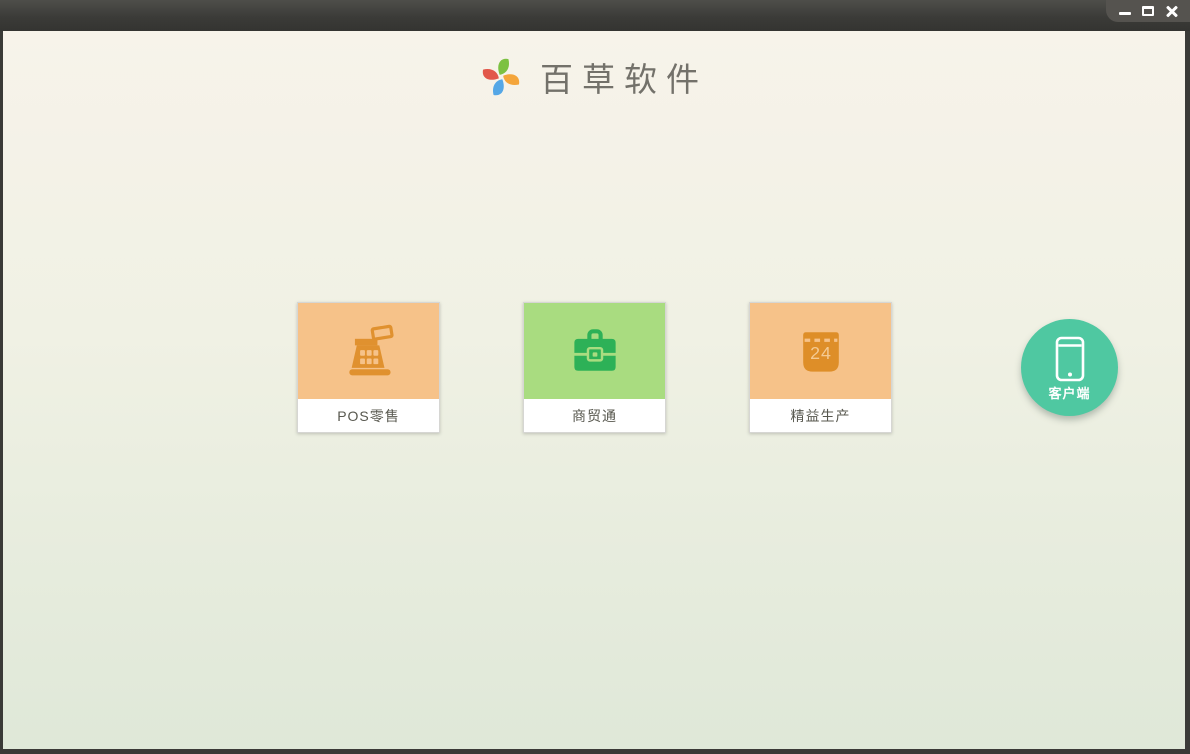 The height and width of the screenshot is (754, 1190). I want to click on window-controls, so click(1148, 11).